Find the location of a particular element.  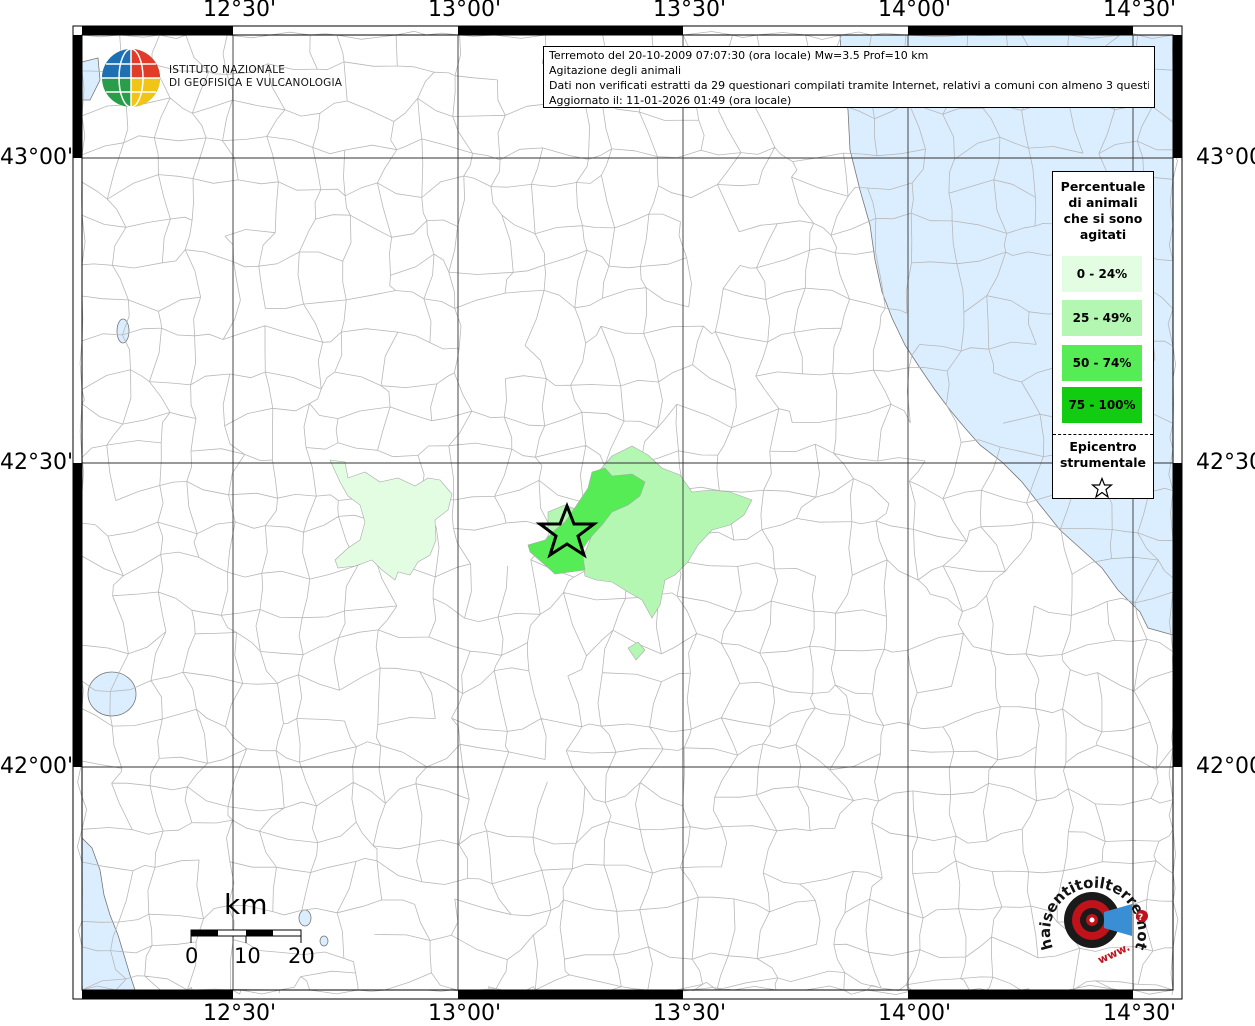

ingv-globe-logo is located at coordinates (131, 78).